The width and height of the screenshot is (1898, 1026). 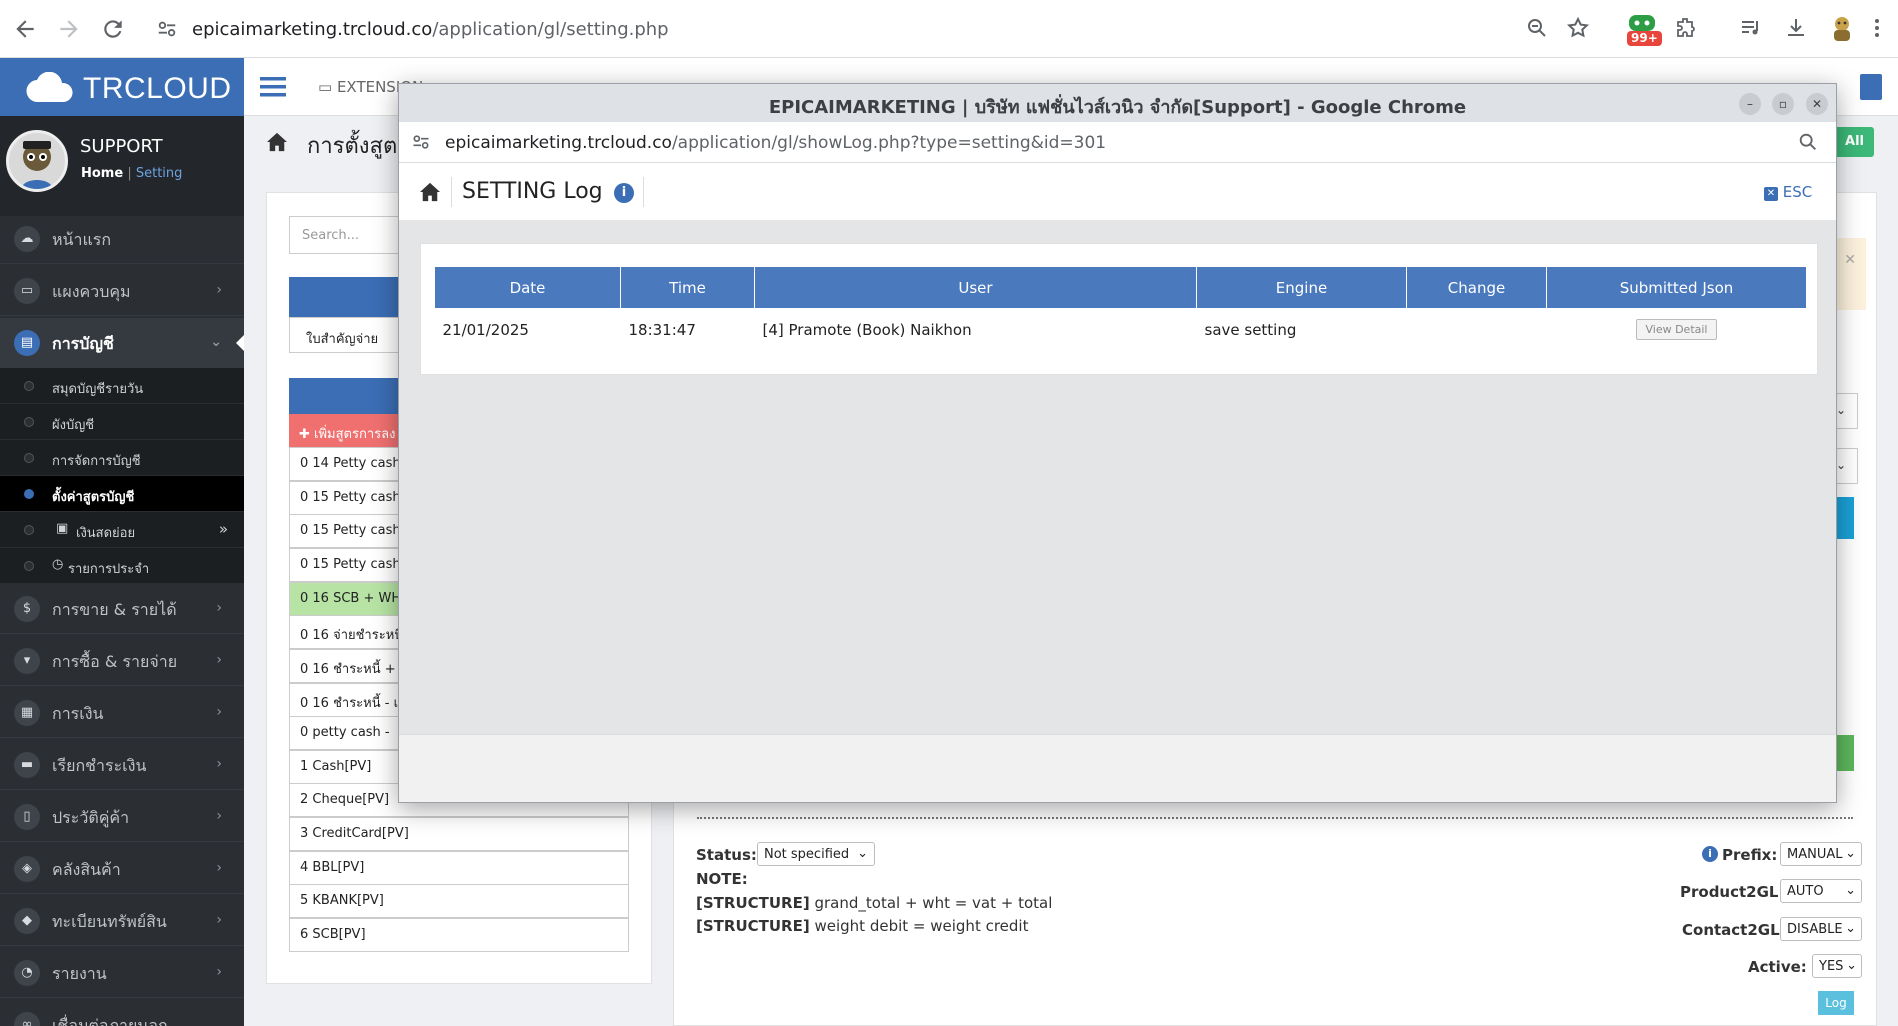 I want to click on back-icon, so click(x=25, y=29).